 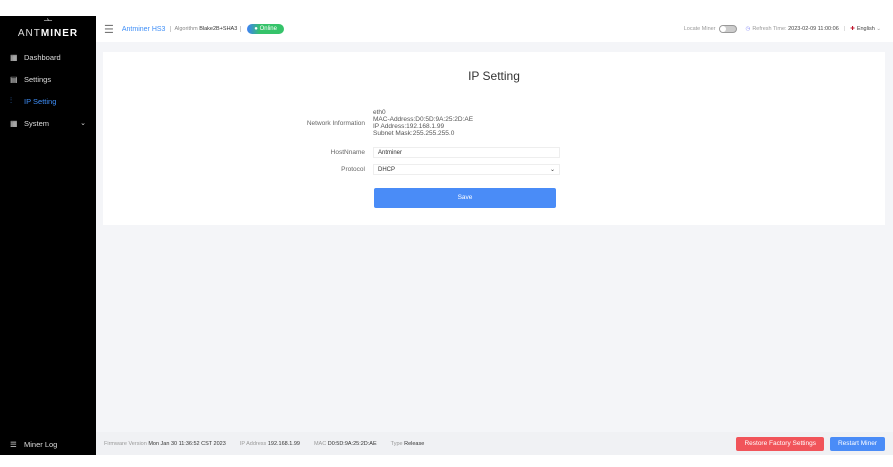 I want to click on refresh-time: 2023-02-09 11:00:06, so click(x=813, y=29).